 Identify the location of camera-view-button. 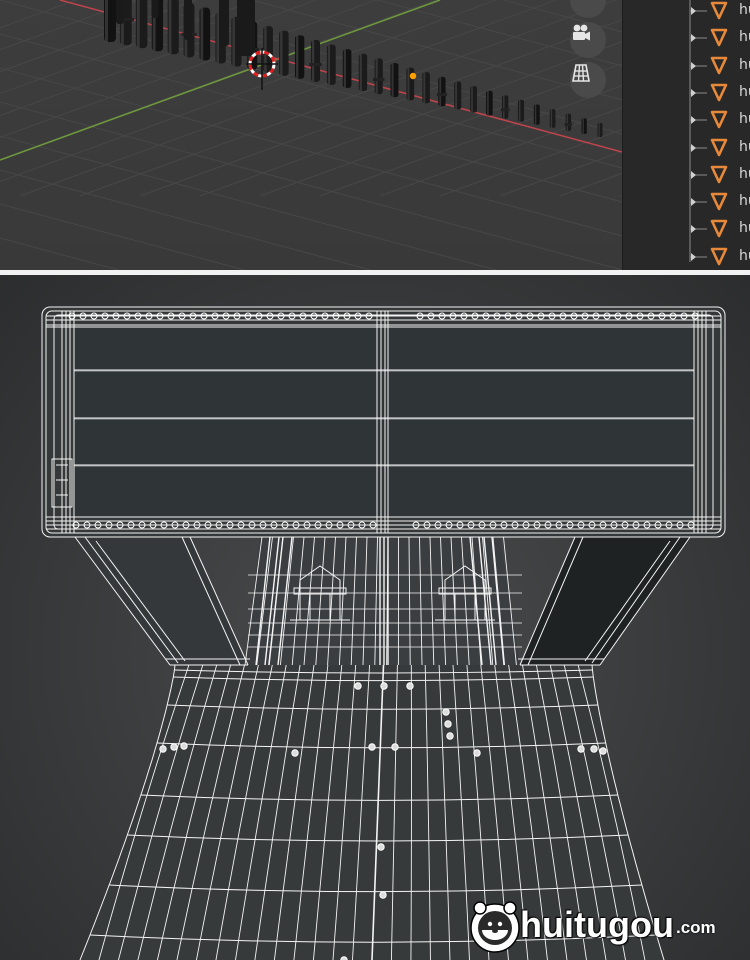
(588, 40).